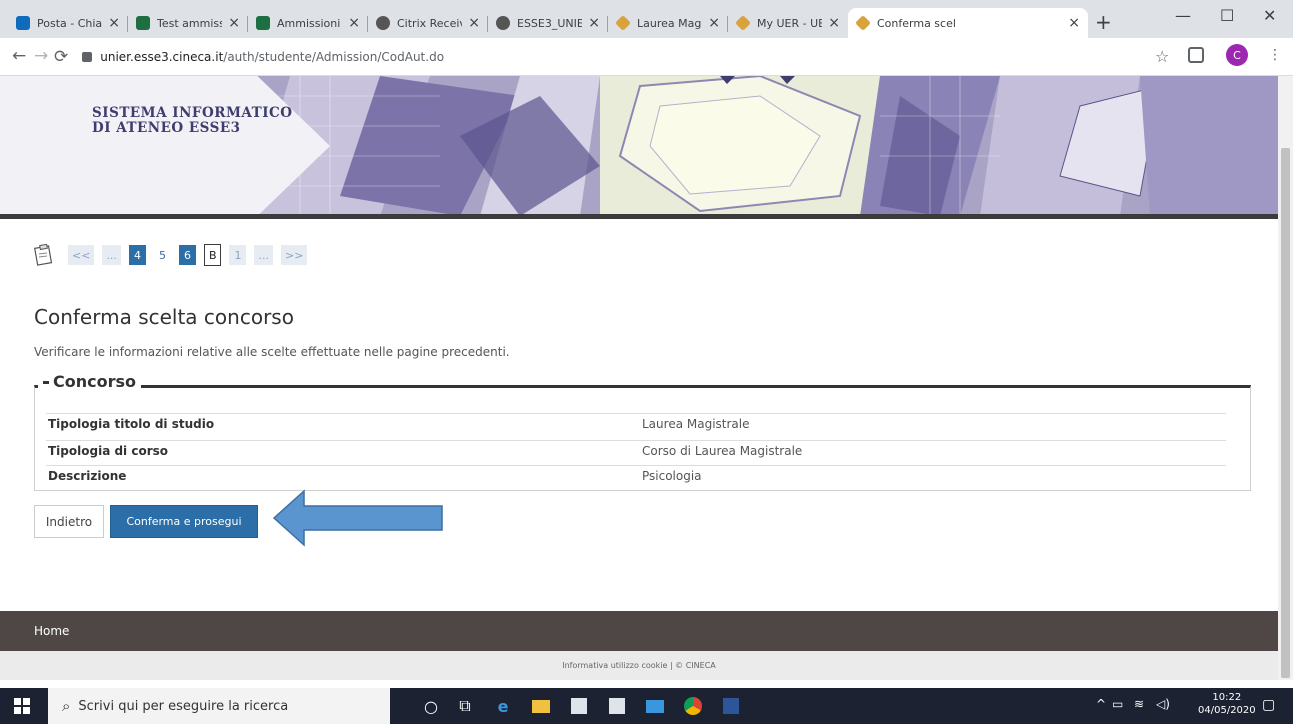 This screenshot has width=1293, height=724. What do you see at coordinates (51, 631) in the screenshot?
I see `footer-home-link: Home` at bounding box center [51, 631].